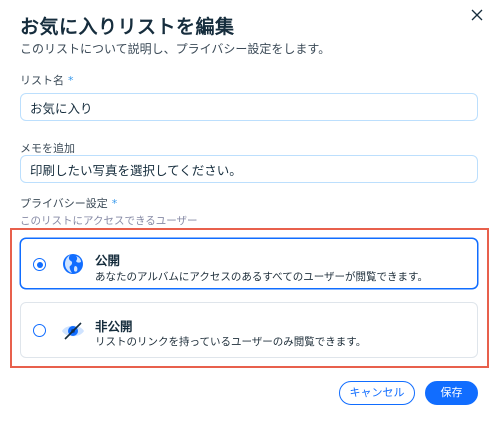 The image size is (500, 422). Describe the element at coordinates (127, 27) in the screenshot. I see `dialog-title: お気に入りリストを編集` at that location.